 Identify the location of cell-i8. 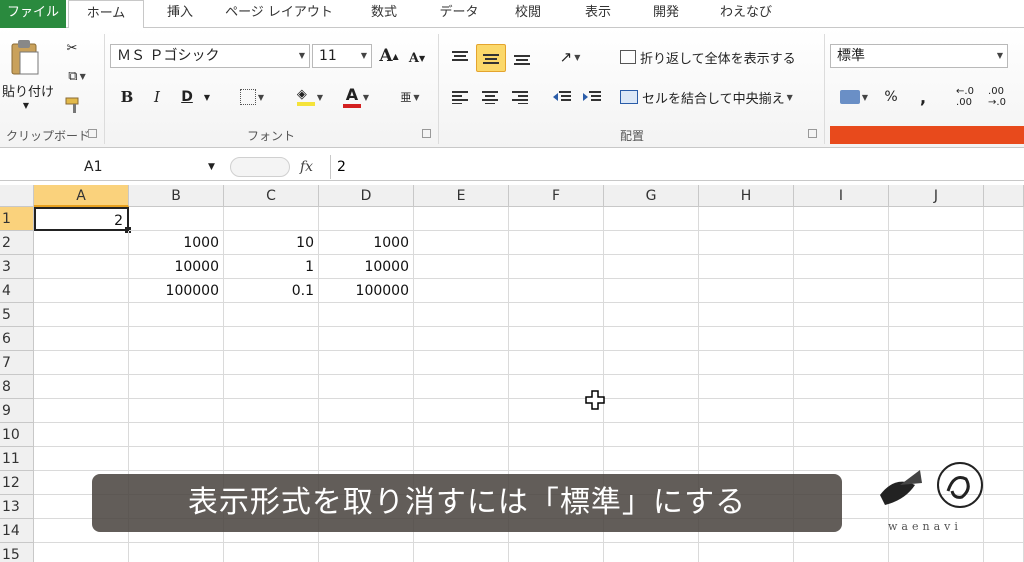
(841, 387).